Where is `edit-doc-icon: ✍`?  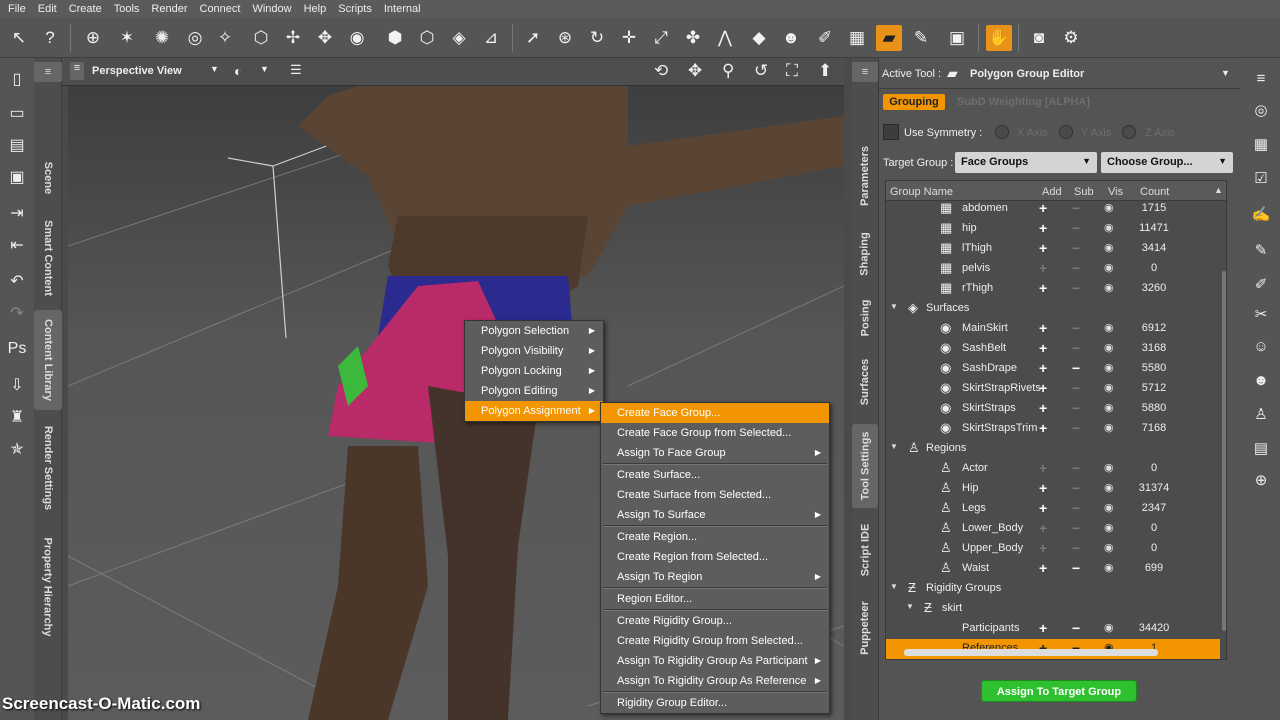
edit-doc-icon: ✍ is located at coordinates (1261, 214).